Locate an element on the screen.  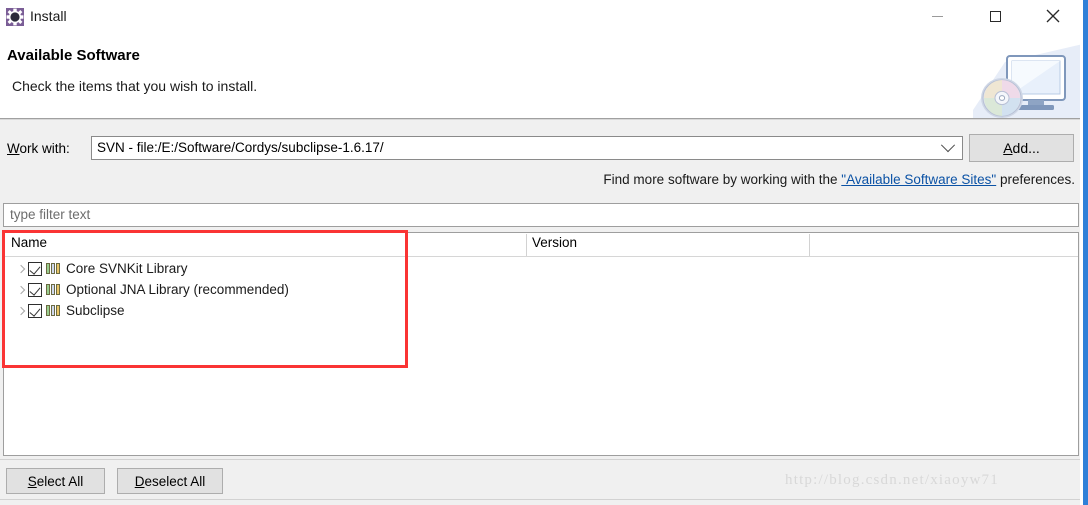
install-gear-icon is located at coordinates (15, 17).